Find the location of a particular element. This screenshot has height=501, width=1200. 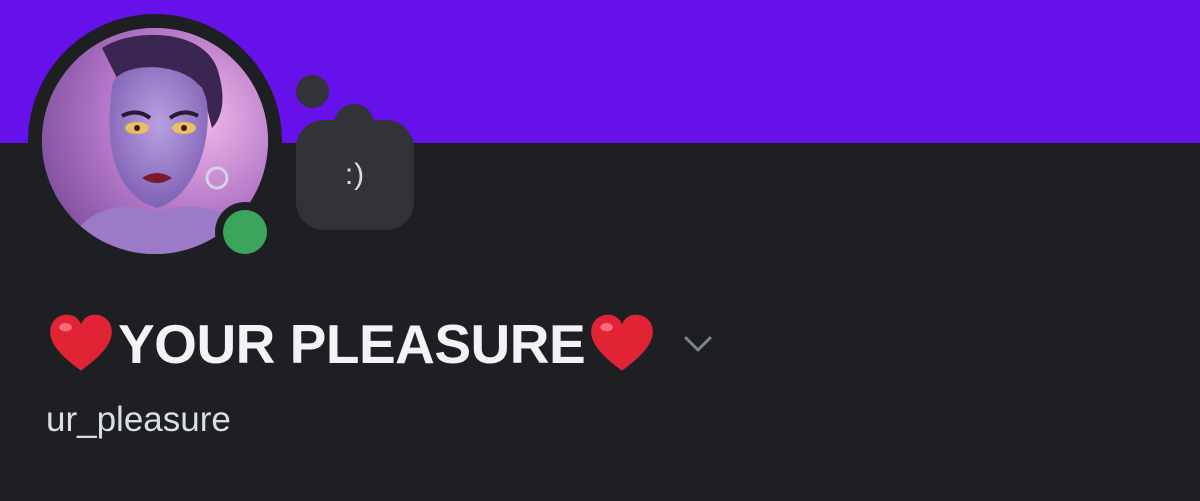

chevron-down-icon is located at coordinates (698, 344).